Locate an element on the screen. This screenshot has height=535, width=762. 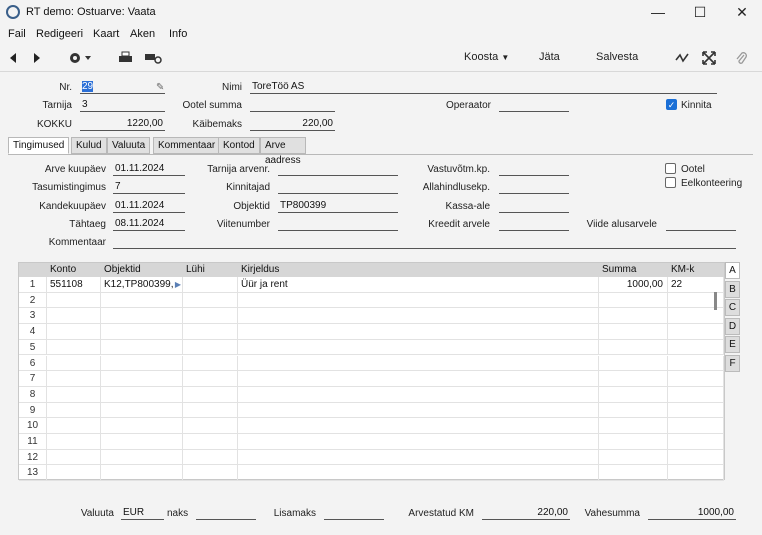
grid-side-tab-f: F is located at coordinates (732, 363).